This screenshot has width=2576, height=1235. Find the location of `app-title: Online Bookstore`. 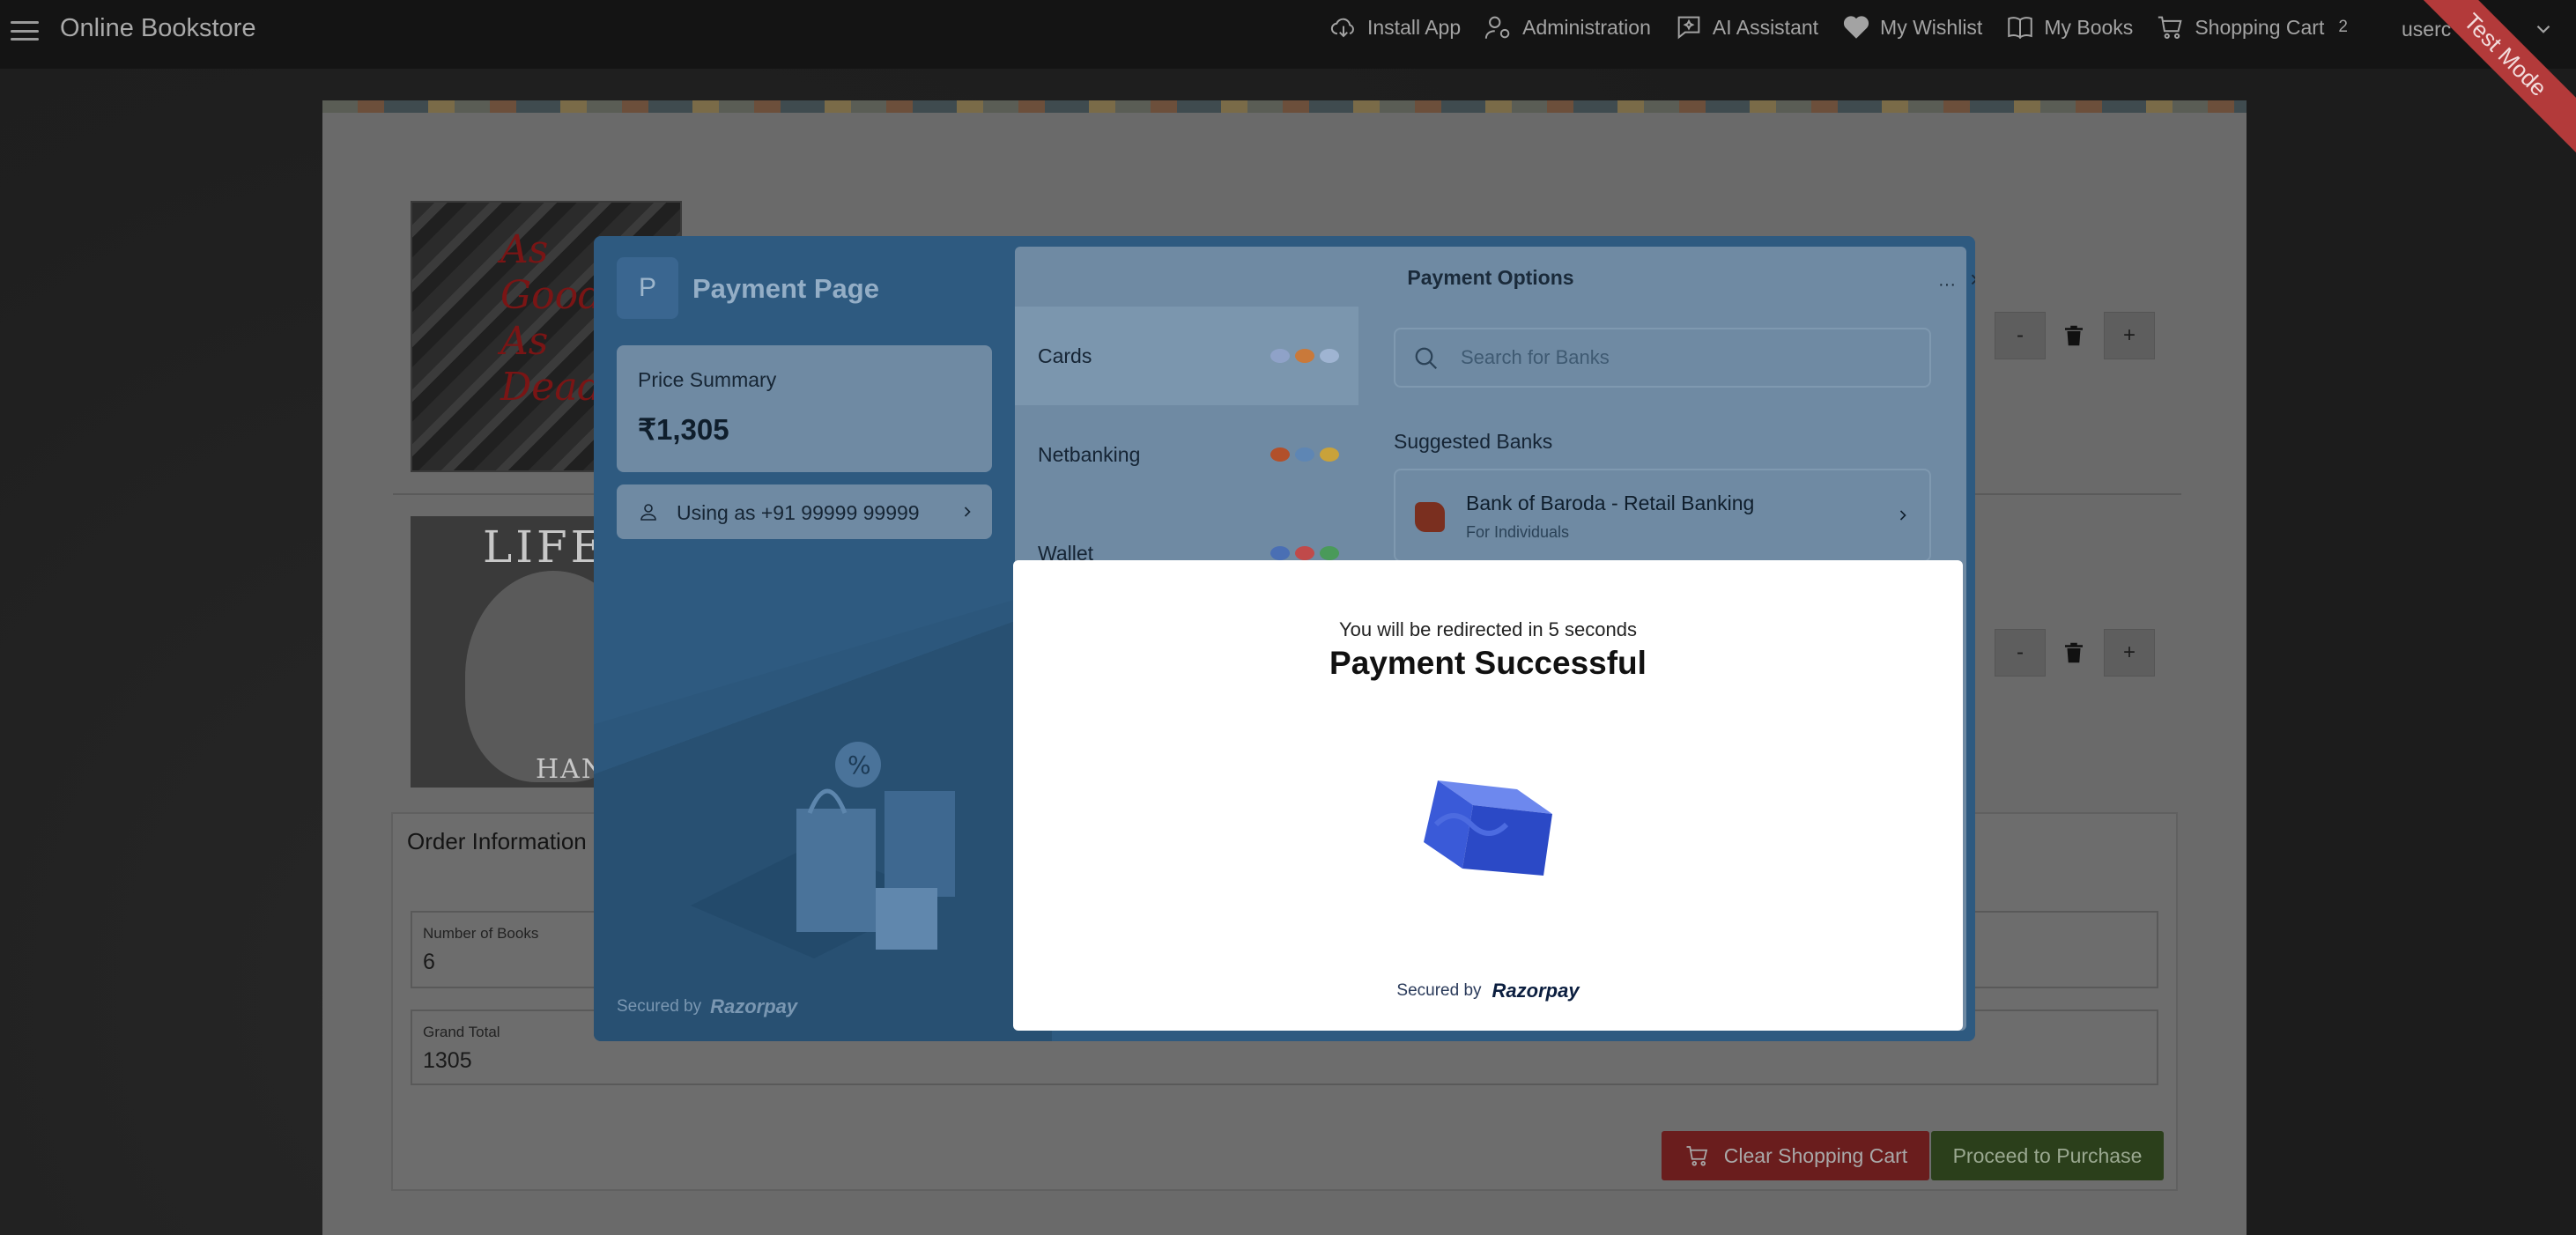

app-title: Online Bookstore is located at coordinates (158, 29).